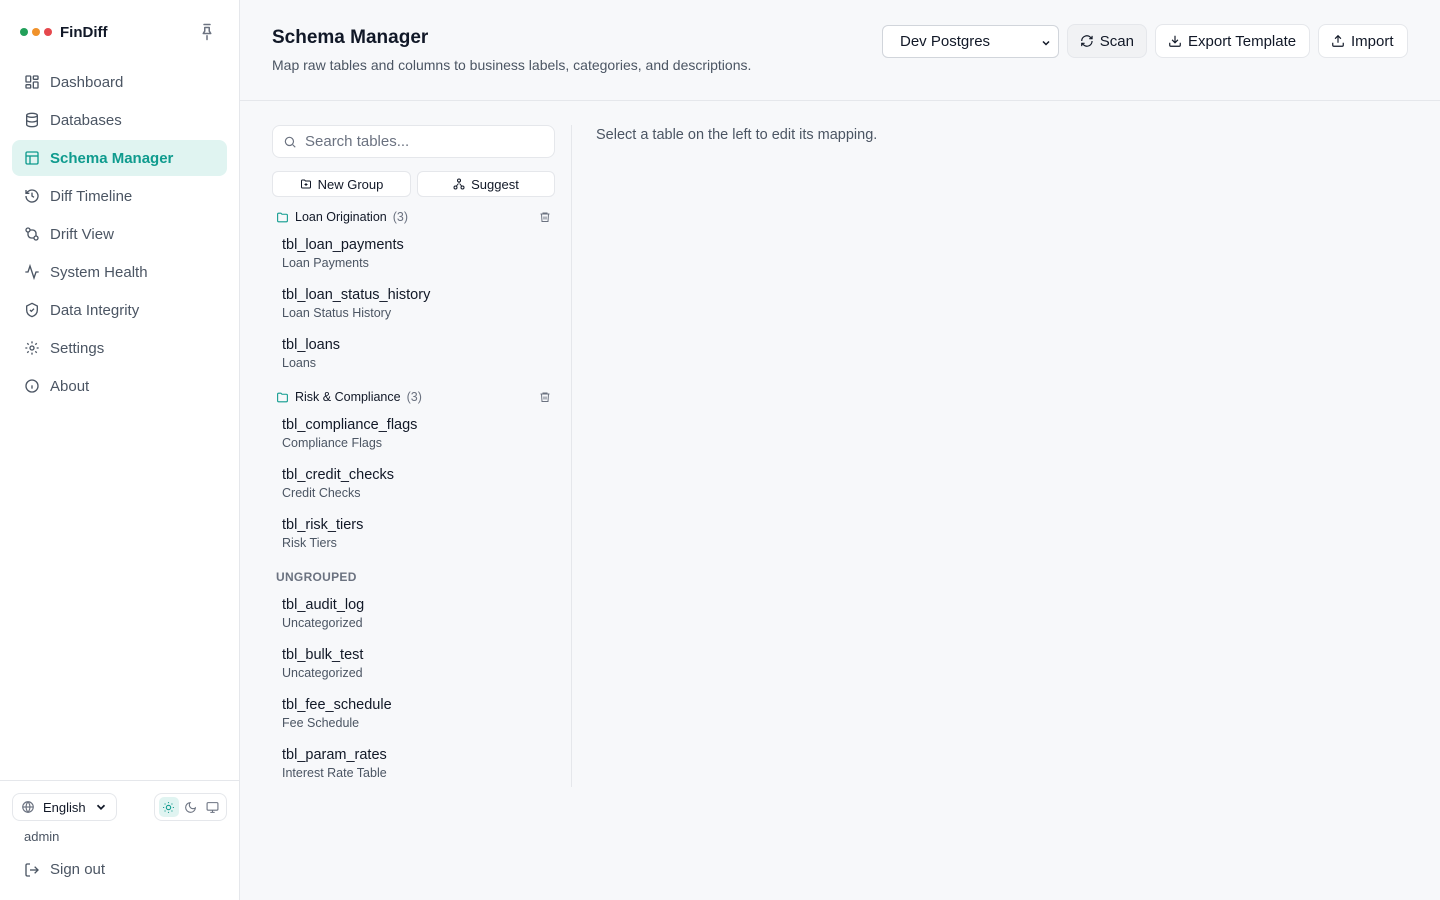  I want to click on import-button: Import, so click(1363, 41).